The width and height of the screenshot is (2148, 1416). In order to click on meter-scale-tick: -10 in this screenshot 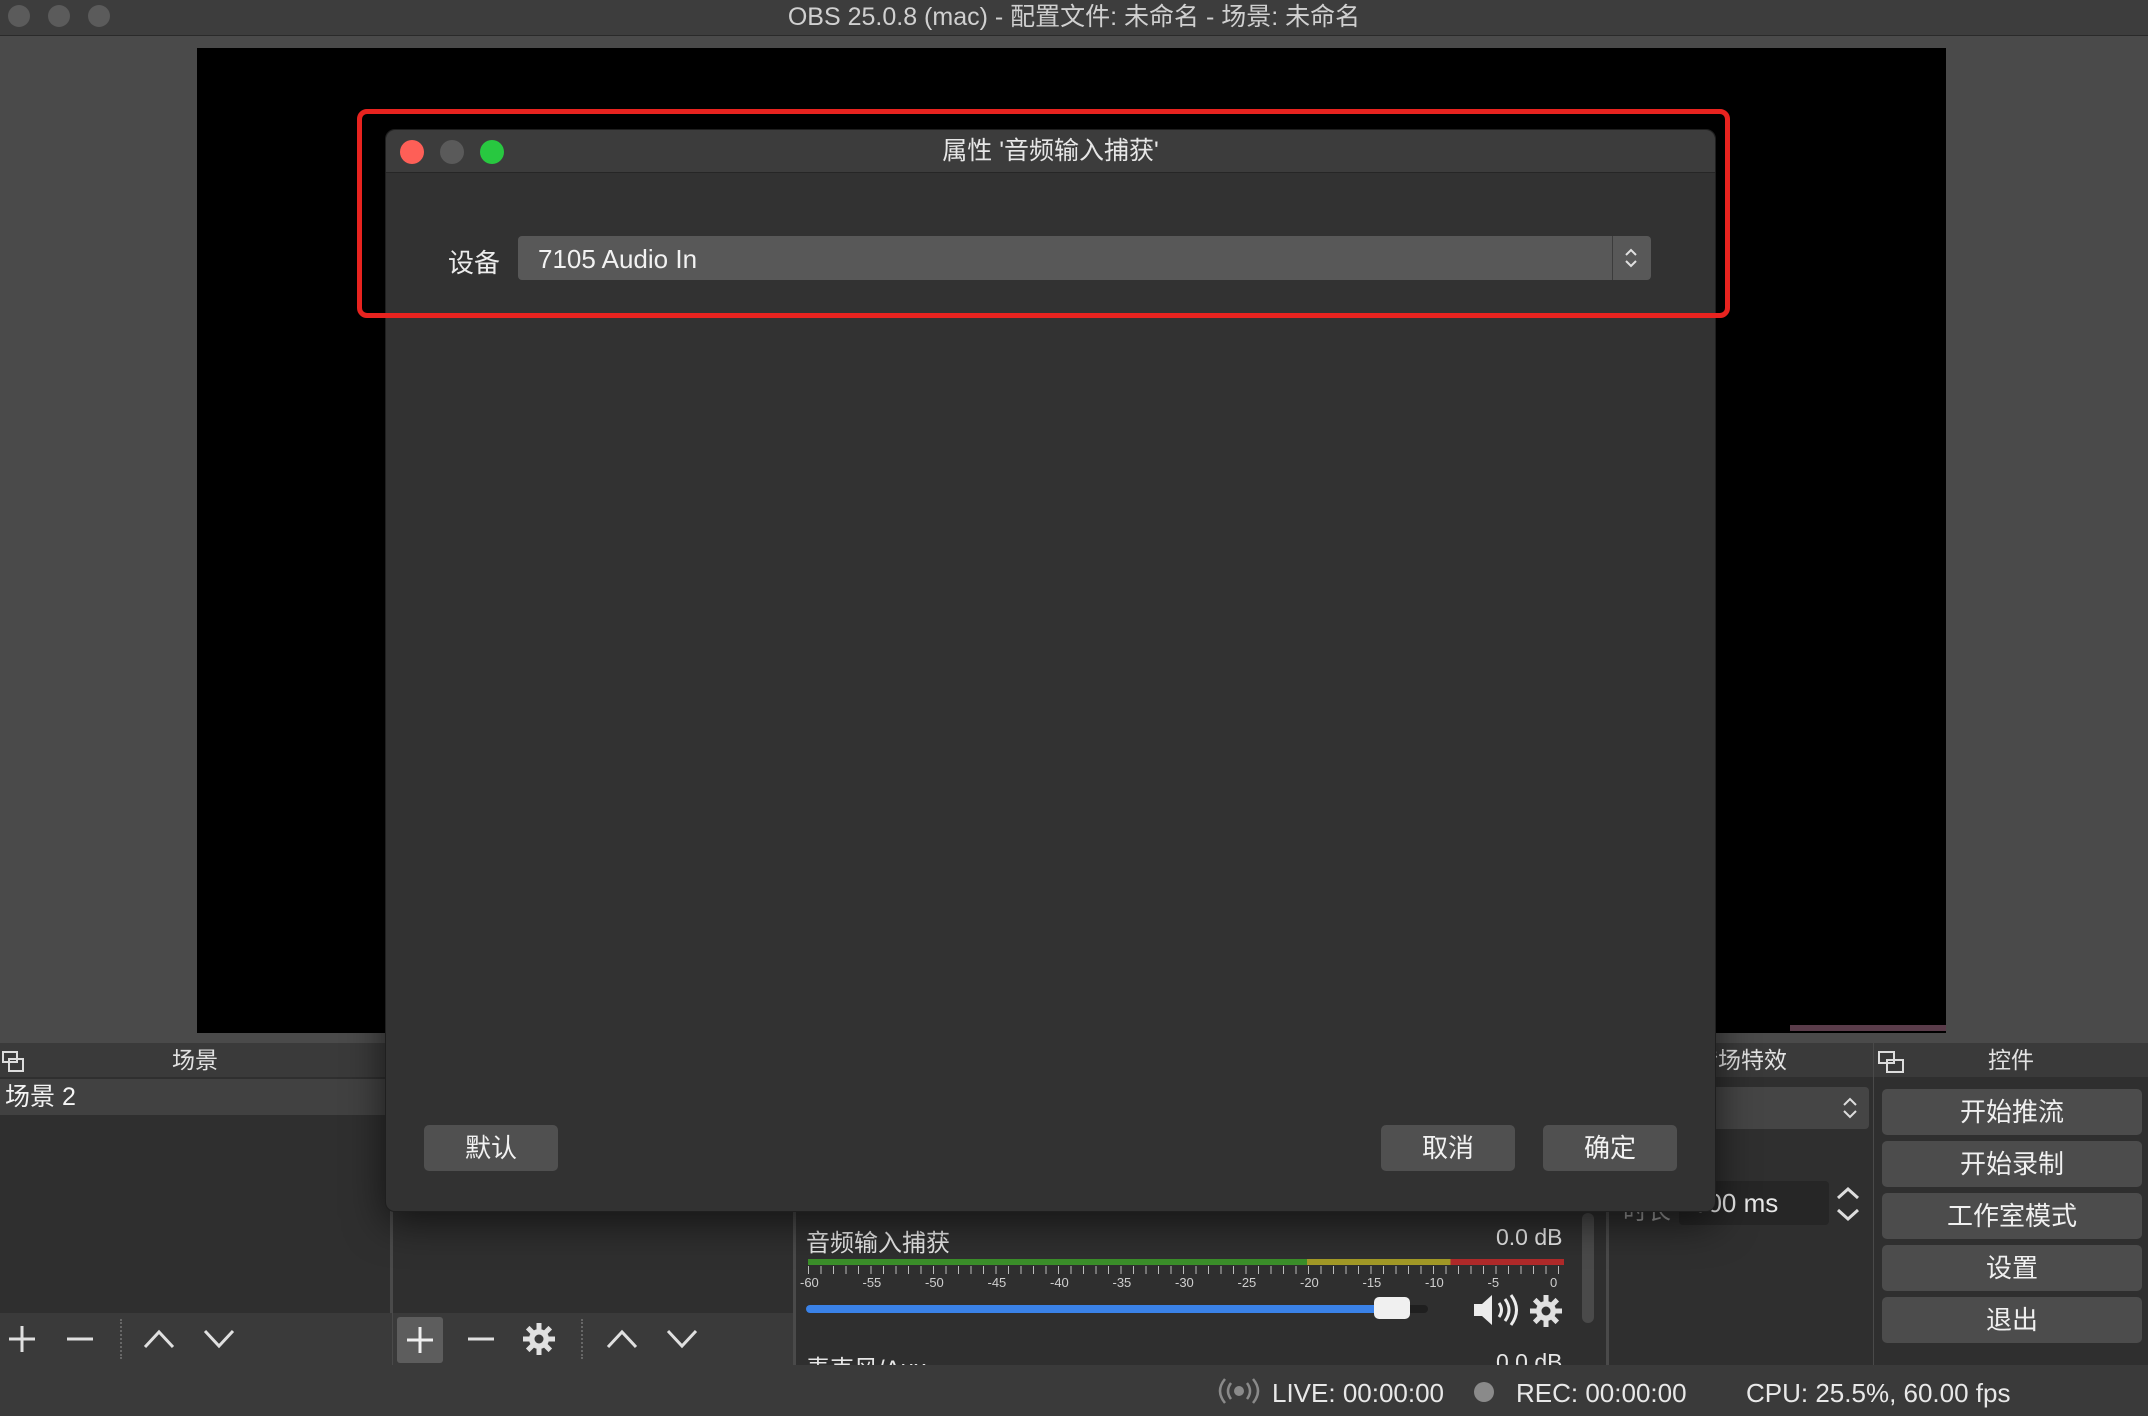, I will do `click(1434, 1282)`.